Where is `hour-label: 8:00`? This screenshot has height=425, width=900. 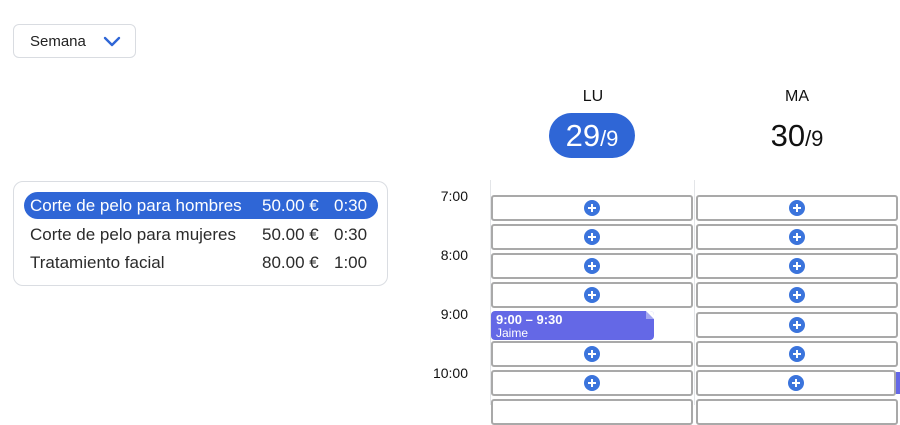 hour-label: 8:00 is located at coordinates (454, 255).